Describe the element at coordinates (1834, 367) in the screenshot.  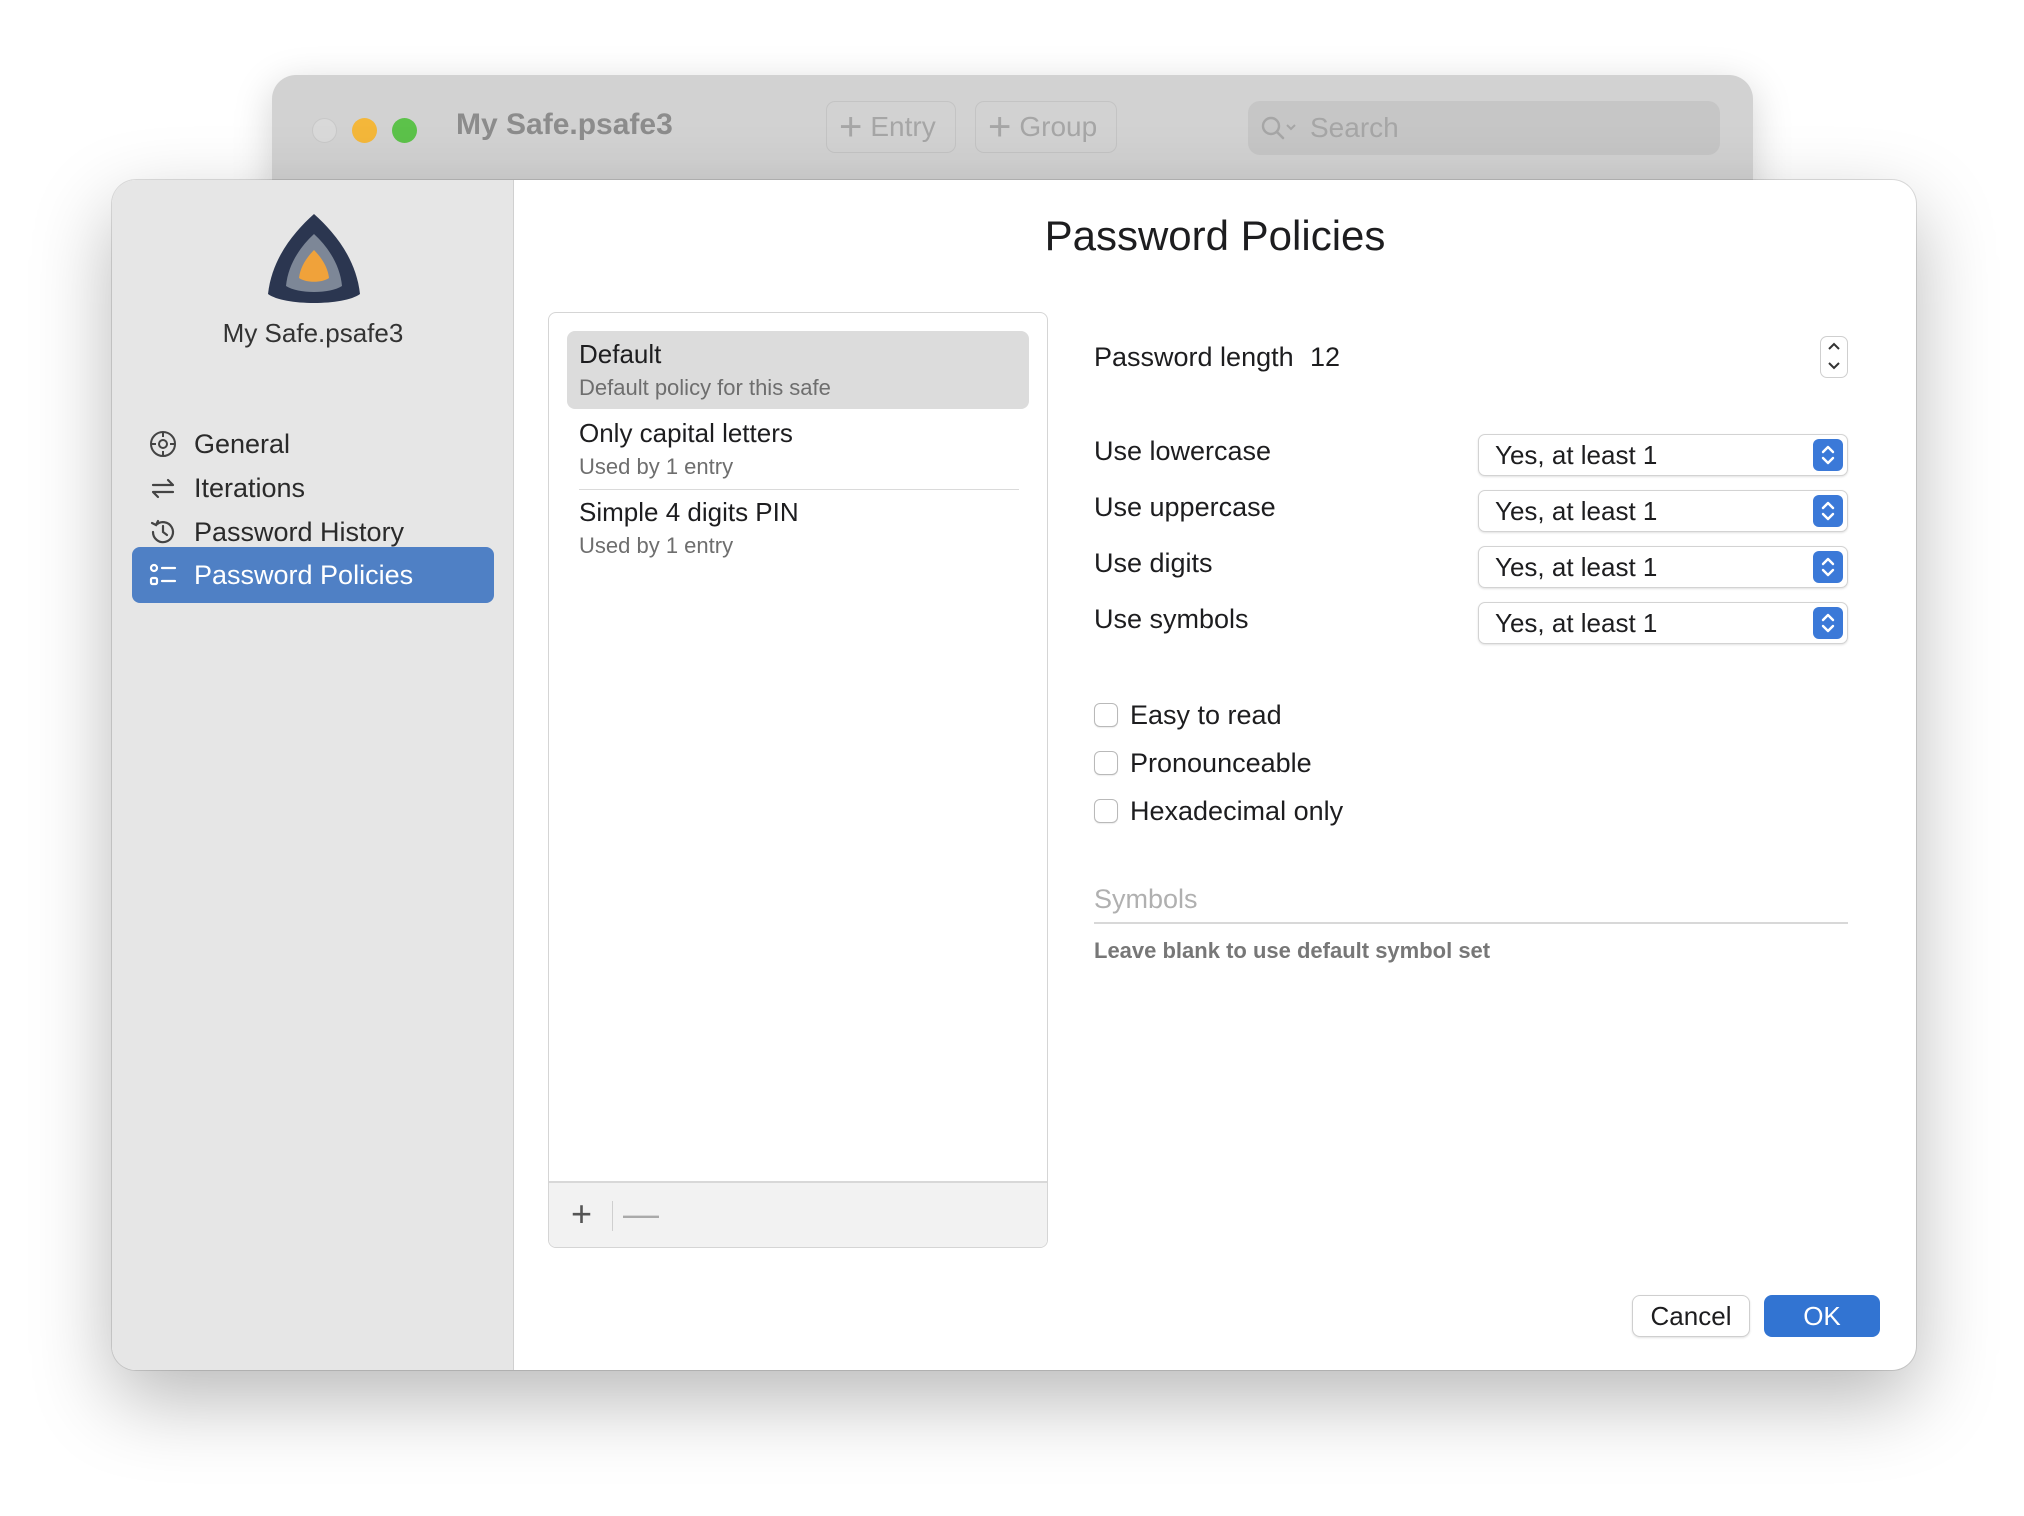
I see `chevron-down-icon` at that location.